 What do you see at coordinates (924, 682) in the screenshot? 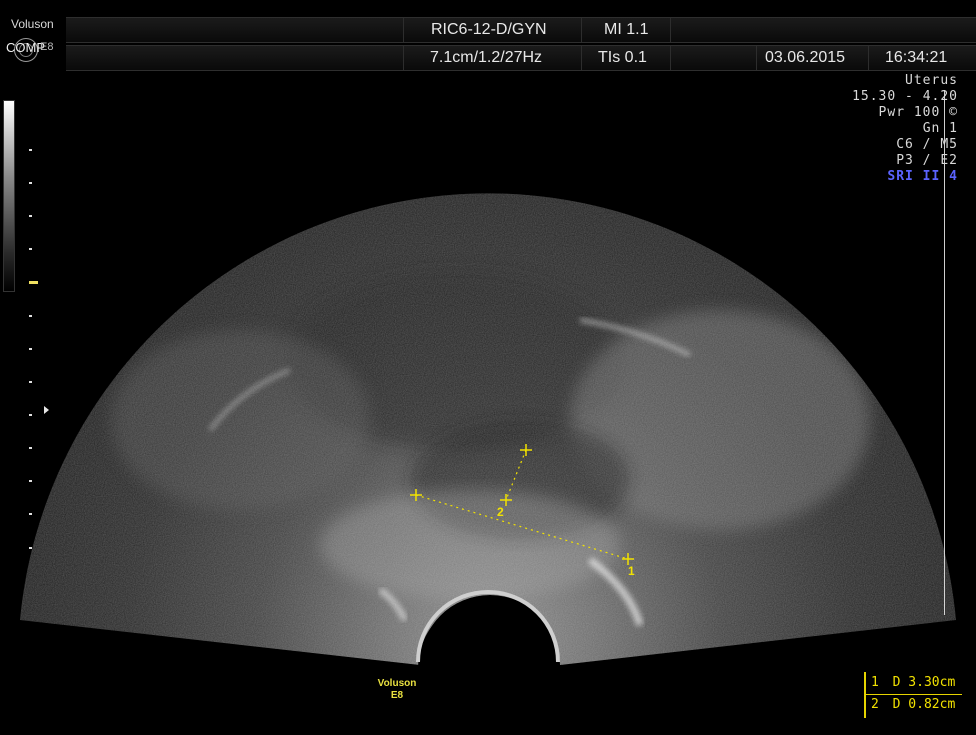
I see `measurement-value: D 3.30cm` at bounding box center [924, 682].